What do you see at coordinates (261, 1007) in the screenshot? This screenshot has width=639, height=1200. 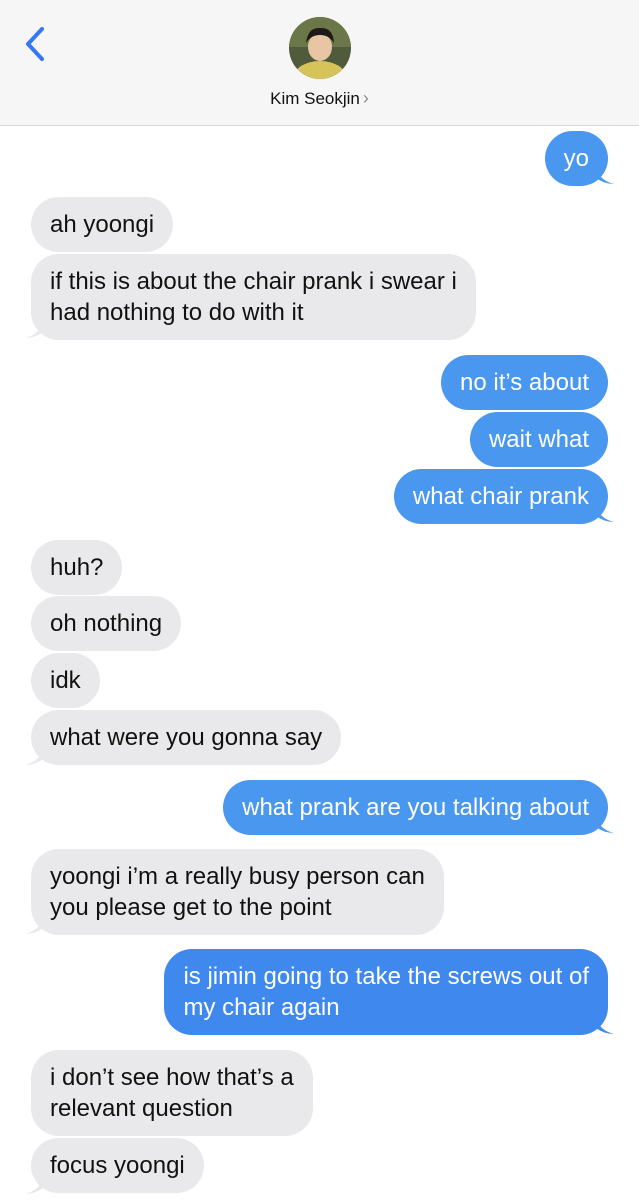 I see `message-text-line: my chair again` at bounding box center [261, 1007].